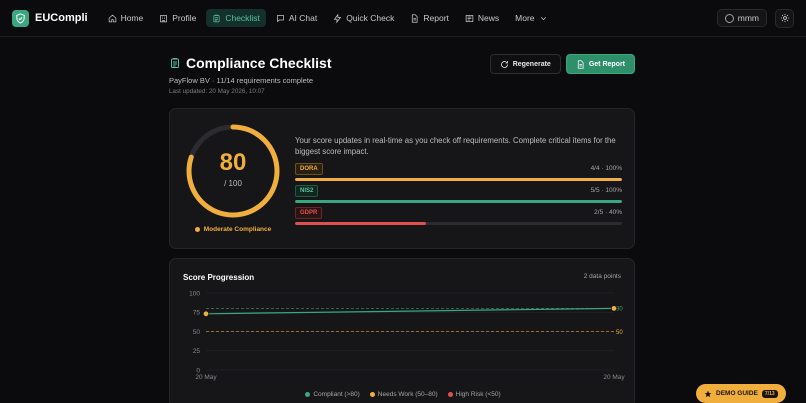  What do you see at coordinates (606, 168) in the screenshot?
I see `framework-stats: 4/4 · 100%` at bounding box center [606, 168].